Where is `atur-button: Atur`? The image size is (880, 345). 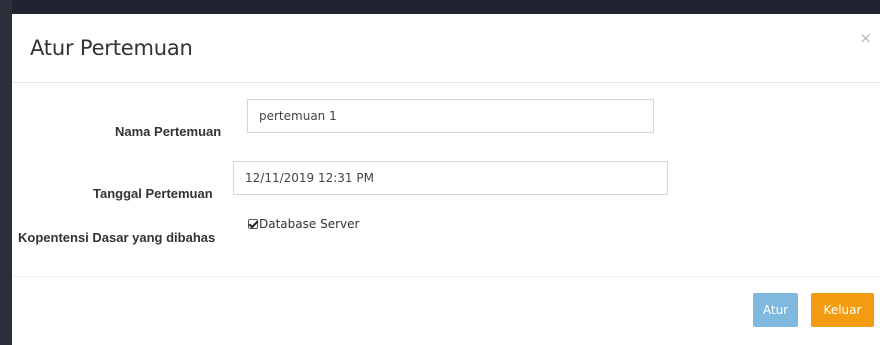 atur-button: Atur is located at coordinates (775, 310).